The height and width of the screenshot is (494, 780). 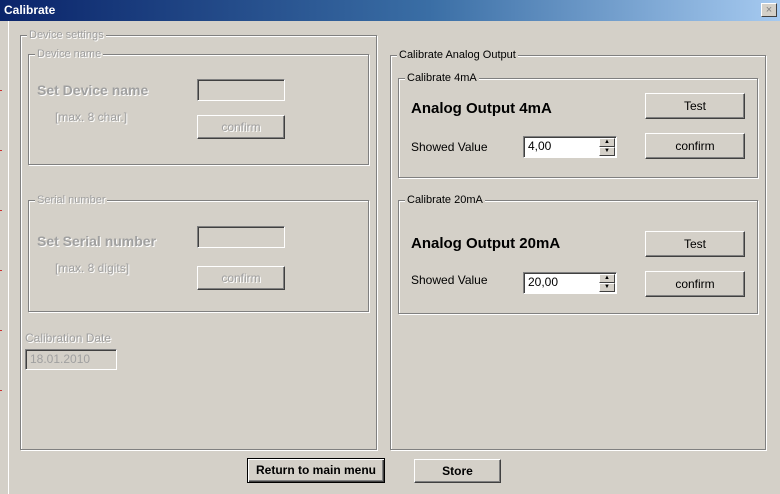 I want to click on left-accent-marks, so click(x=1, y=240).